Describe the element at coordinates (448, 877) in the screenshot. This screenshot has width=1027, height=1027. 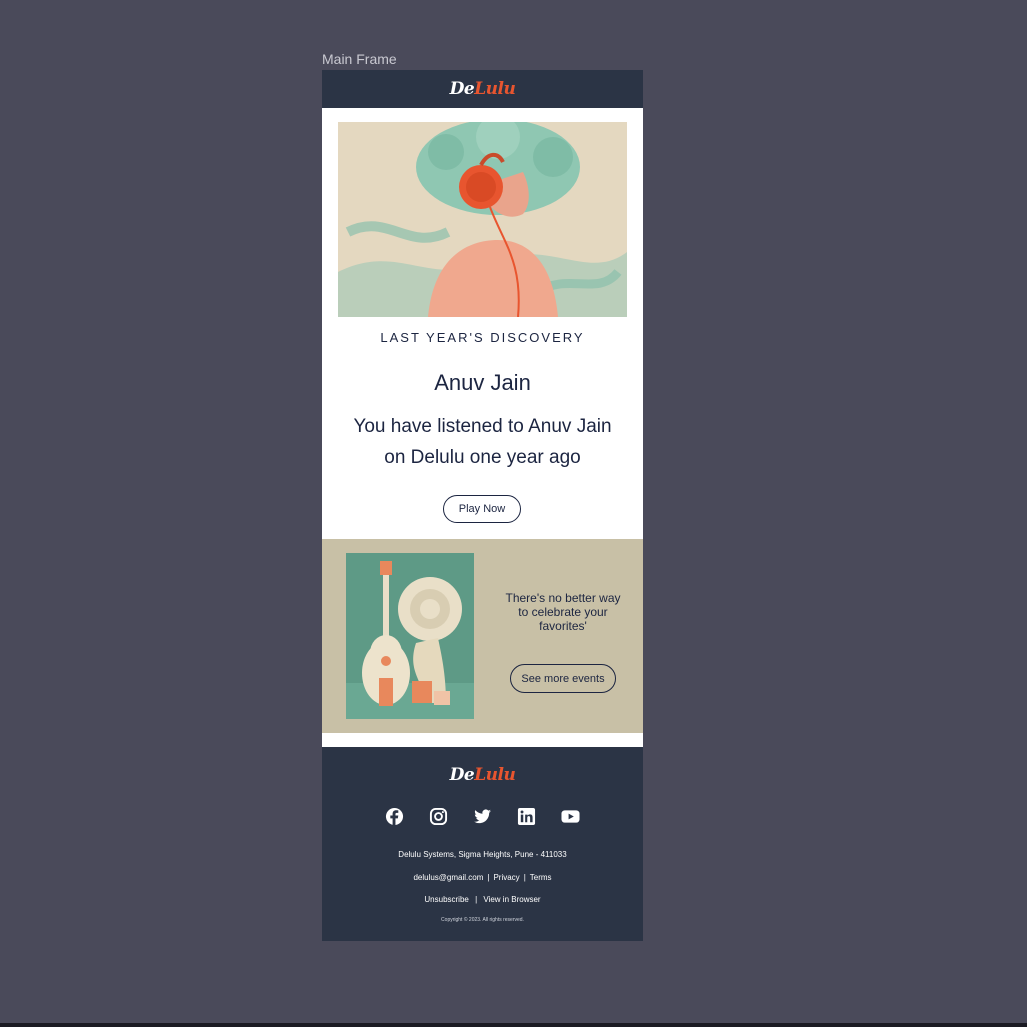
I see `contact-email-link: delulus@gmail.com` at that location.